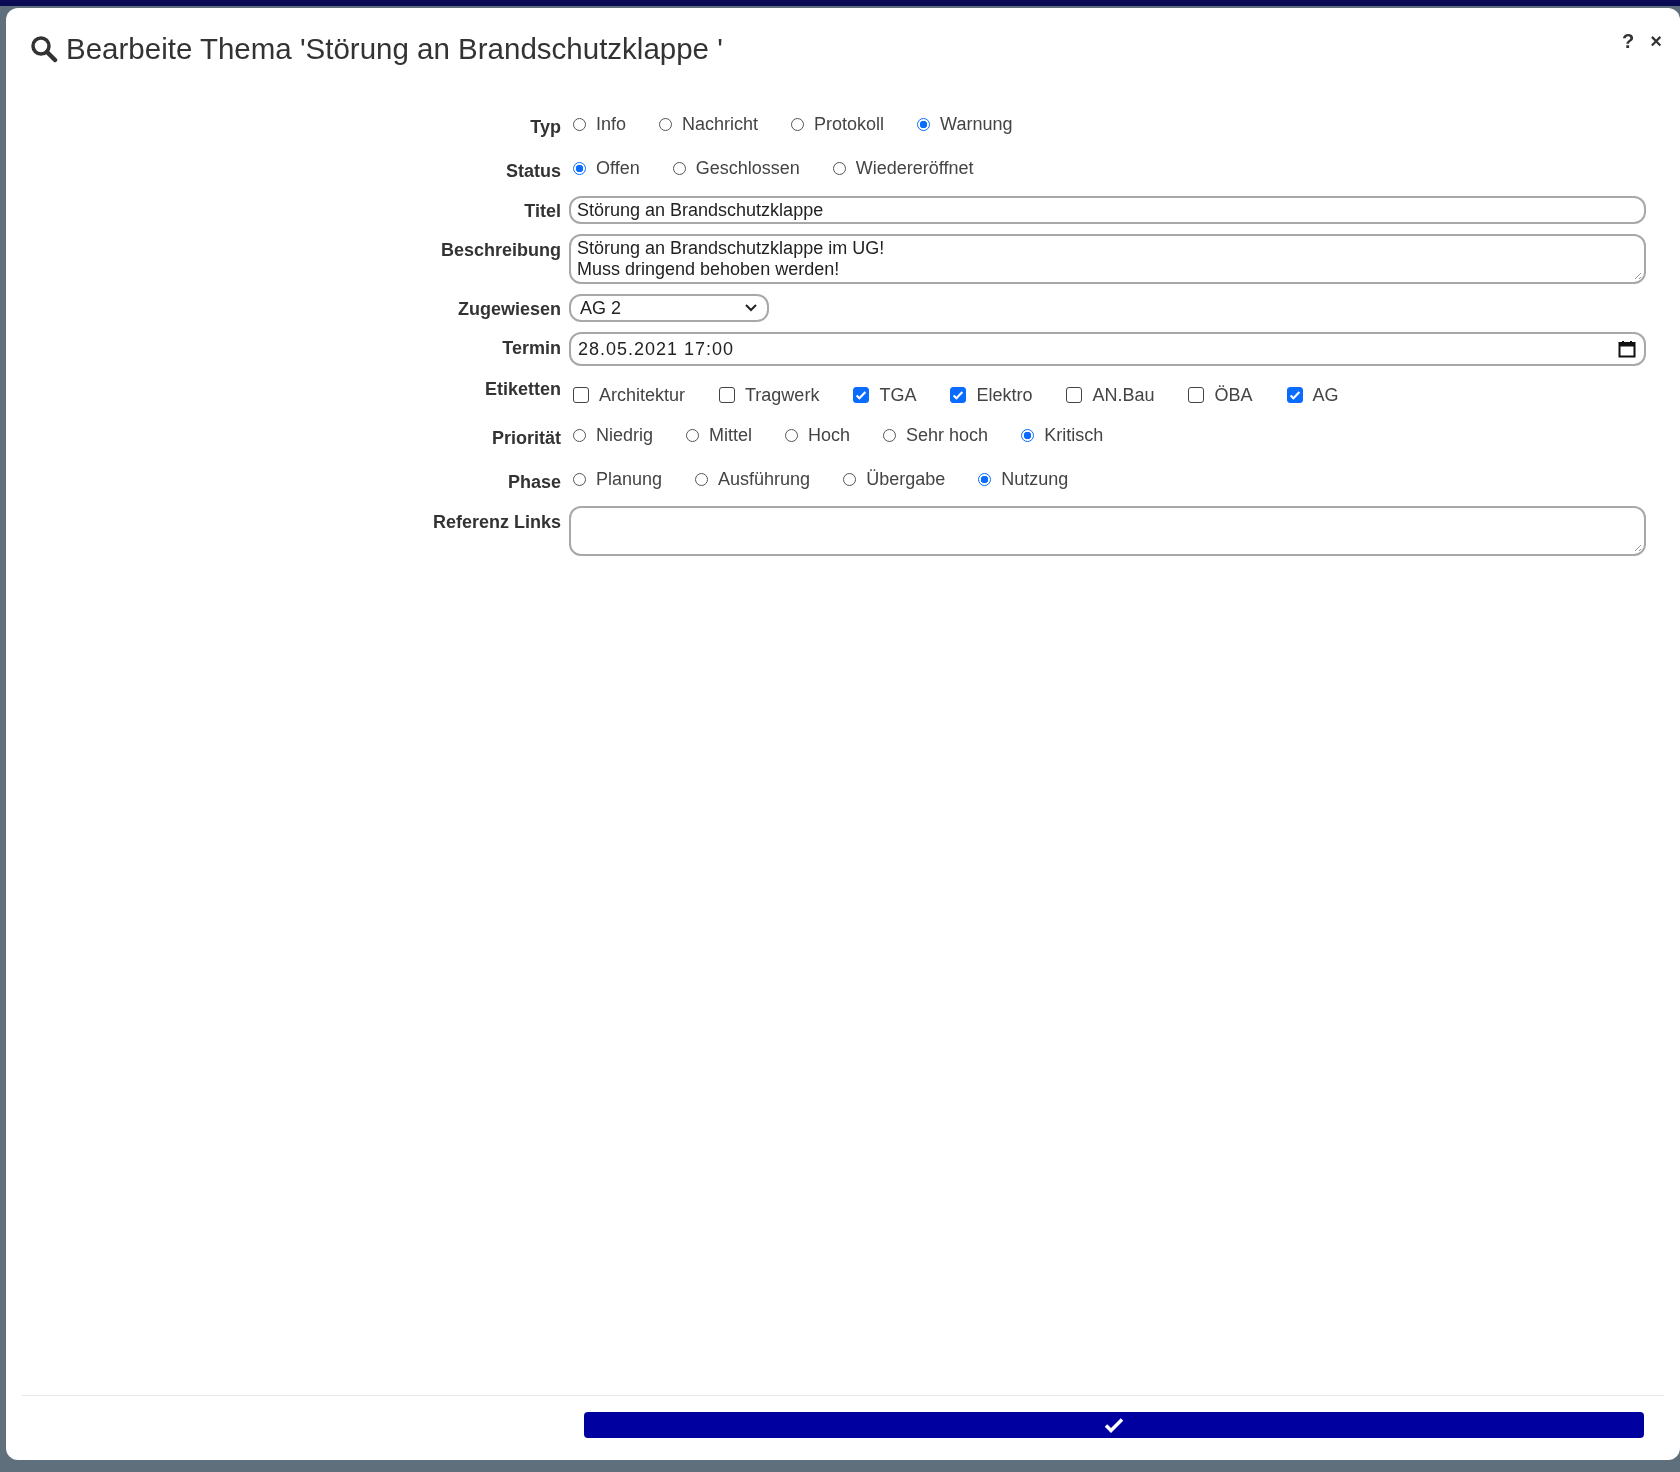 The image size is (1680, 1472). What do you see at coordinates (989, 395) in the screenshot?
I see `checkbox-option: Elektro` at bounding box center [989, 395].